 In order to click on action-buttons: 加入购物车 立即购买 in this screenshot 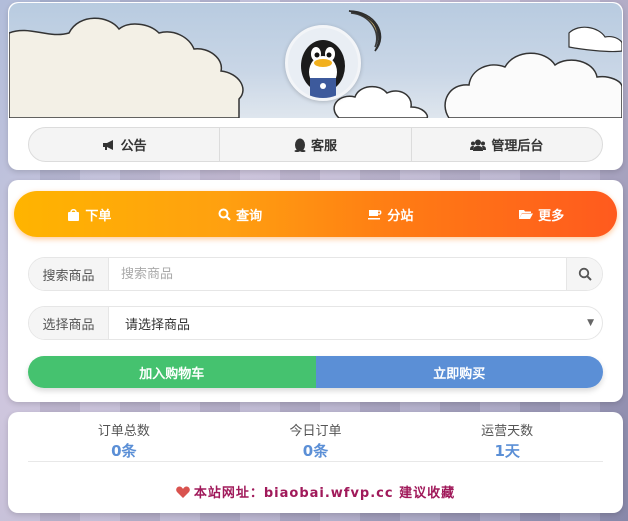, I will do `click(315, 372)`.